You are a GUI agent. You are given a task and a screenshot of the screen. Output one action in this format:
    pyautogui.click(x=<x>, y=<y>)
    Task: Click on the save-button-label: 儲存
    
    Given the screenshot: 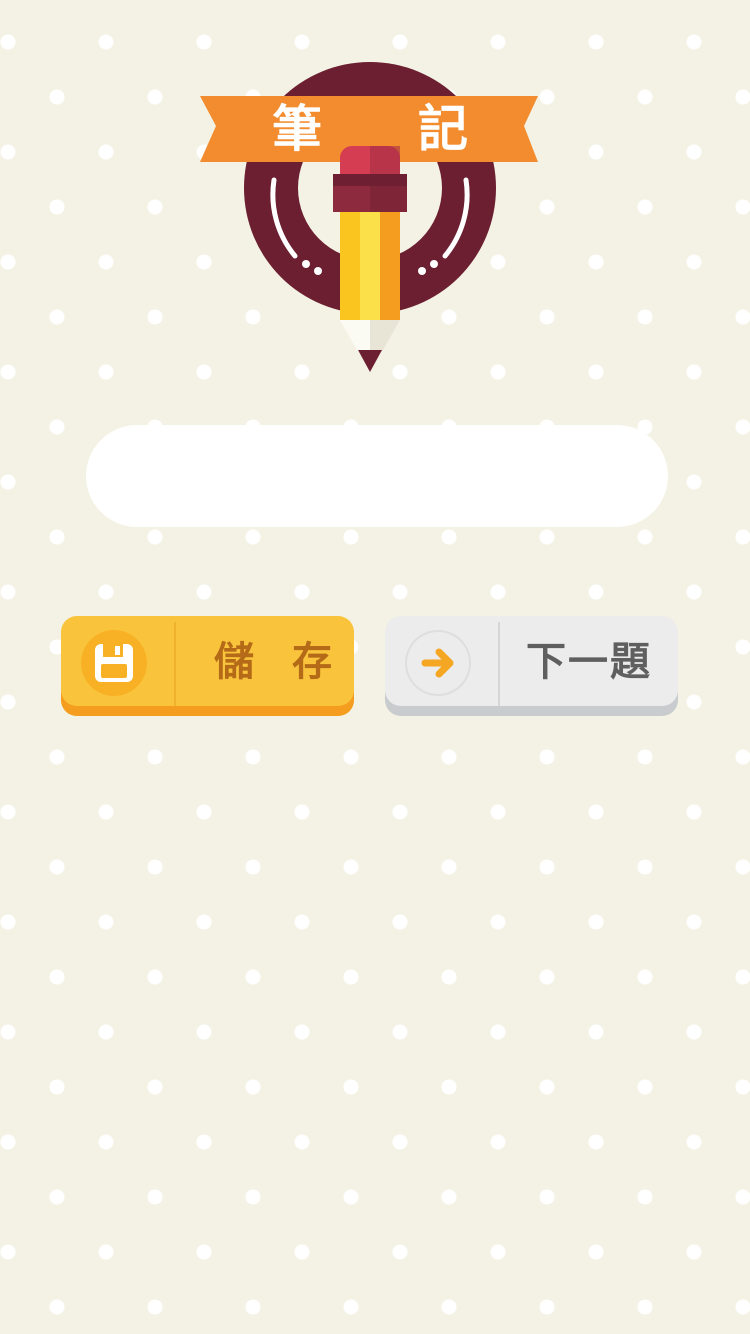 What is the action you would take?
    pyautogui.click(x=292, y=662)
    